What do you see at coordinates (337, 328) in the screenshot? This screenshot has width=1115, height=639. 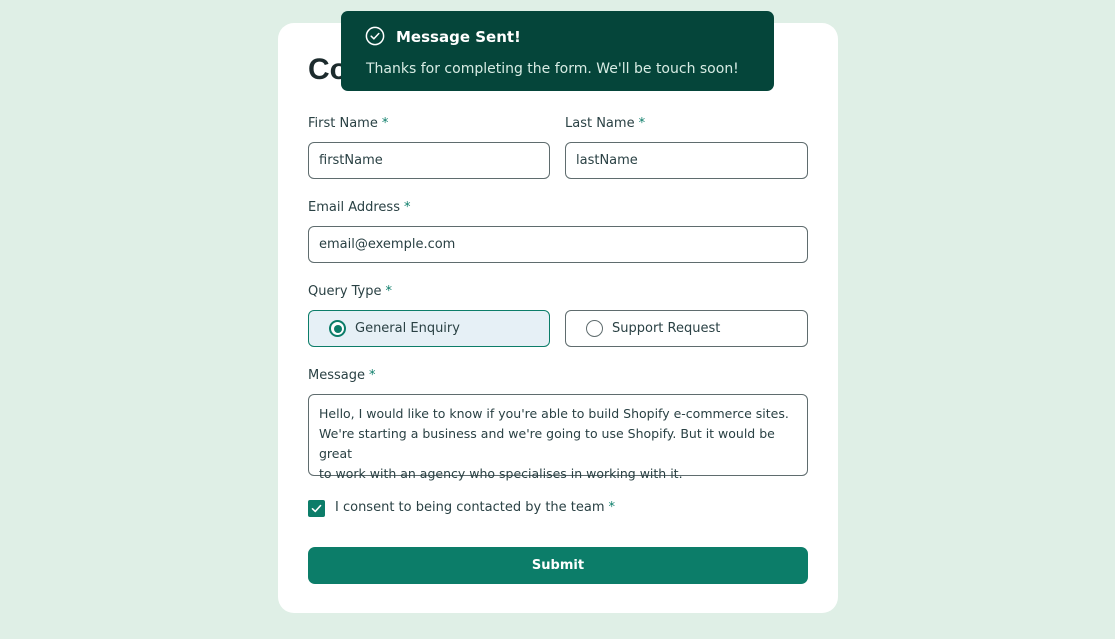 I see `radio-selected-icon` at bounding box center [337, 328].